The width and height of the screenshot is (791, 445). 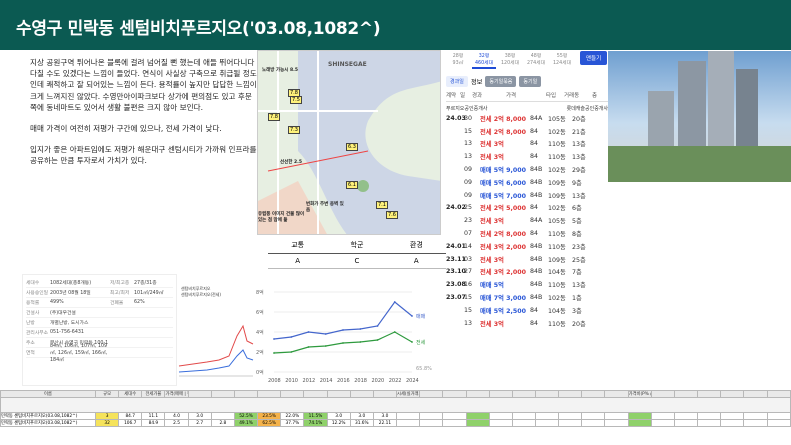 I want to click on tab-size: 55평 124세대, so click(x=562, y=60).